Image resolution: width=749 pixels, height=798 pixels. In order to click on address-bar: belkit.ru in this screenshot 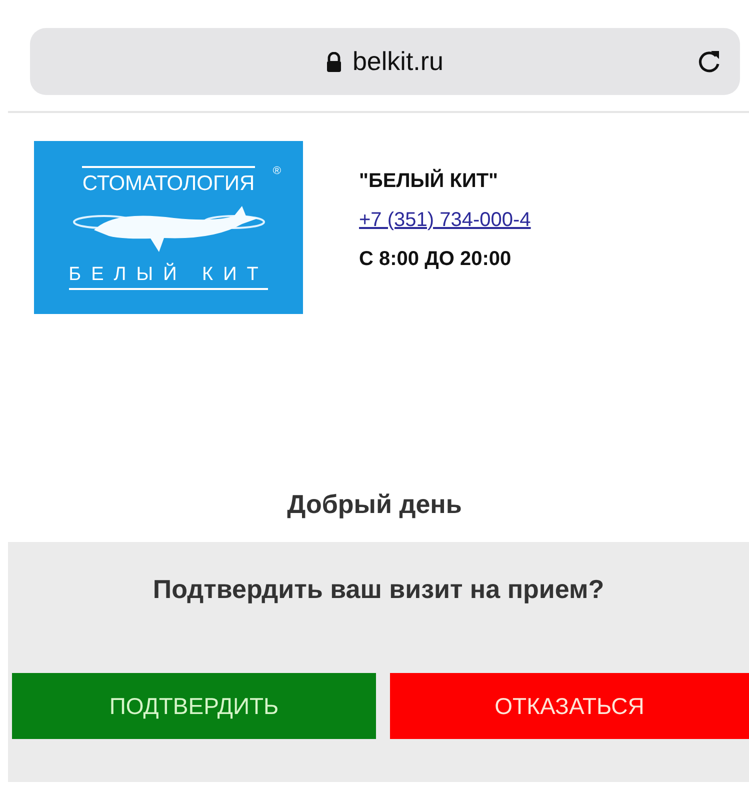, I will do `click(385, 61)`.